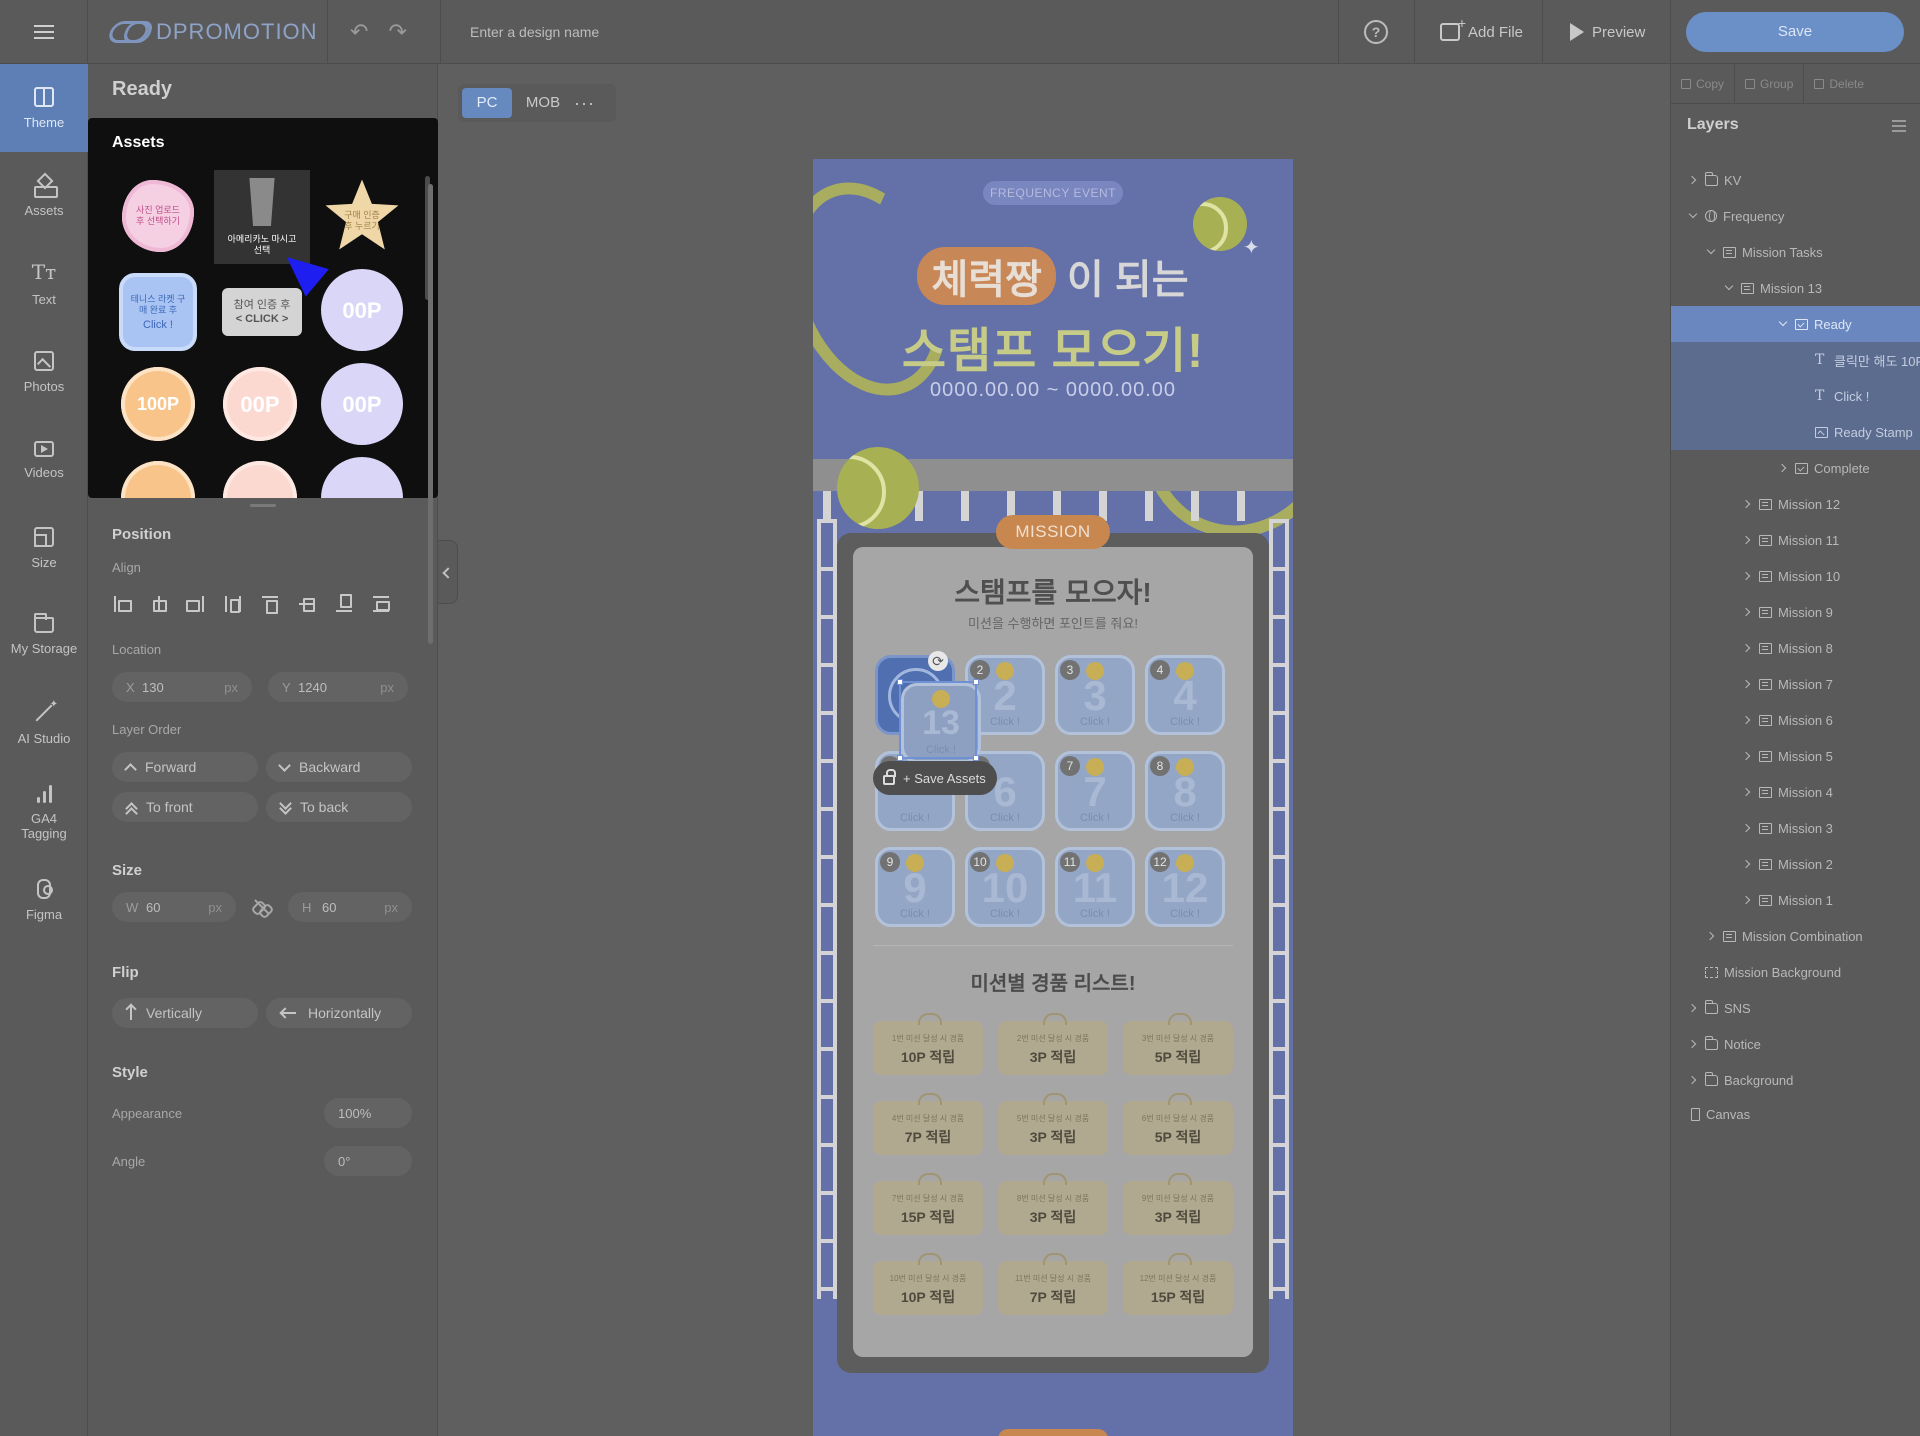 The height and width of the screenshot is (1436, 1920). What do you see at coordinates (350, 907) in the screenshot?
I see `height-field: H 60 px` at bounding box center [350, 907].